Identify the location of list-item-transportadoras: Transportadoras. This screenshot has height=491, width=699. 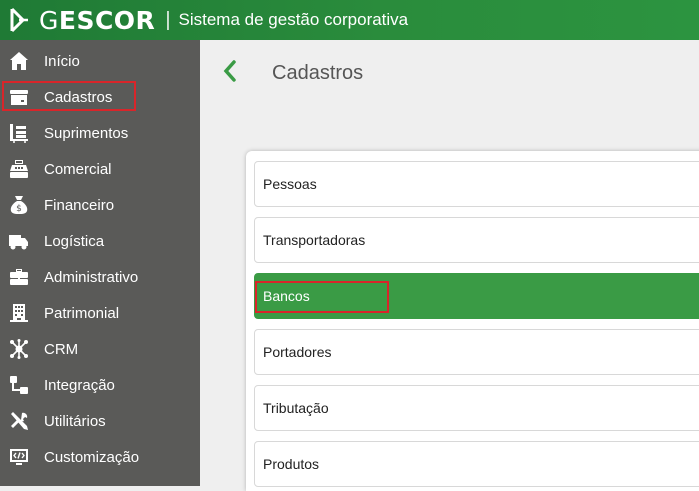
(476, 240).